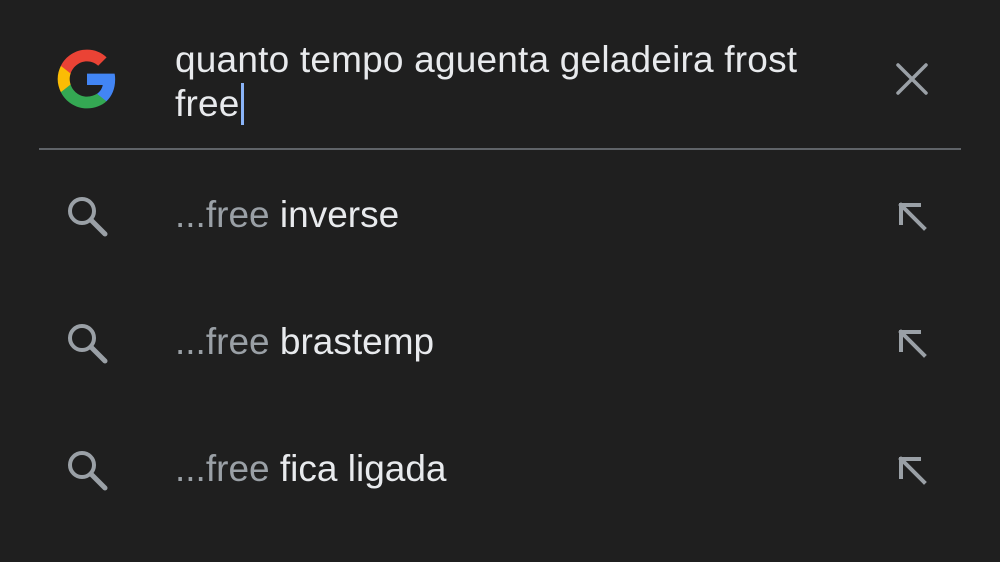 The image size is (1000, 562). I want to click on clear-search-button, so click(912, 79).